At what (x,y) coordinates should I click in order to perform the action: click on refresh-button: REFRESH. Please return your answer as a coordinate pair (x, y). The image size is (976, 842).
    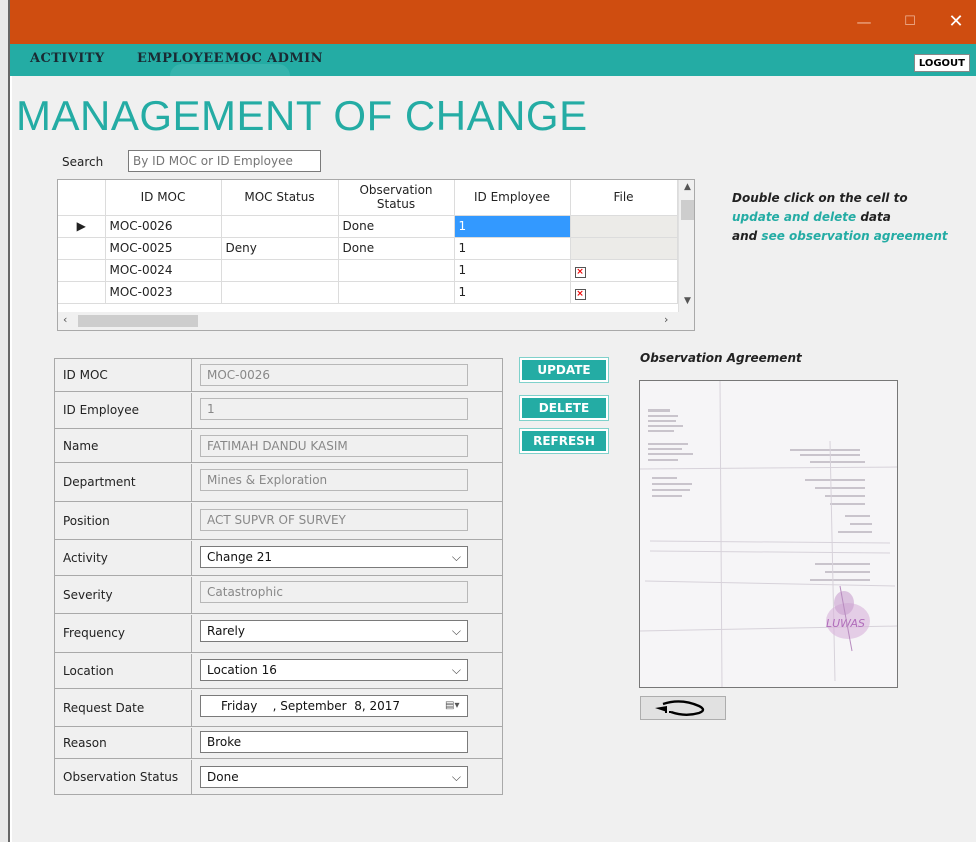
    Looking at the image, I should click on (564, 441).